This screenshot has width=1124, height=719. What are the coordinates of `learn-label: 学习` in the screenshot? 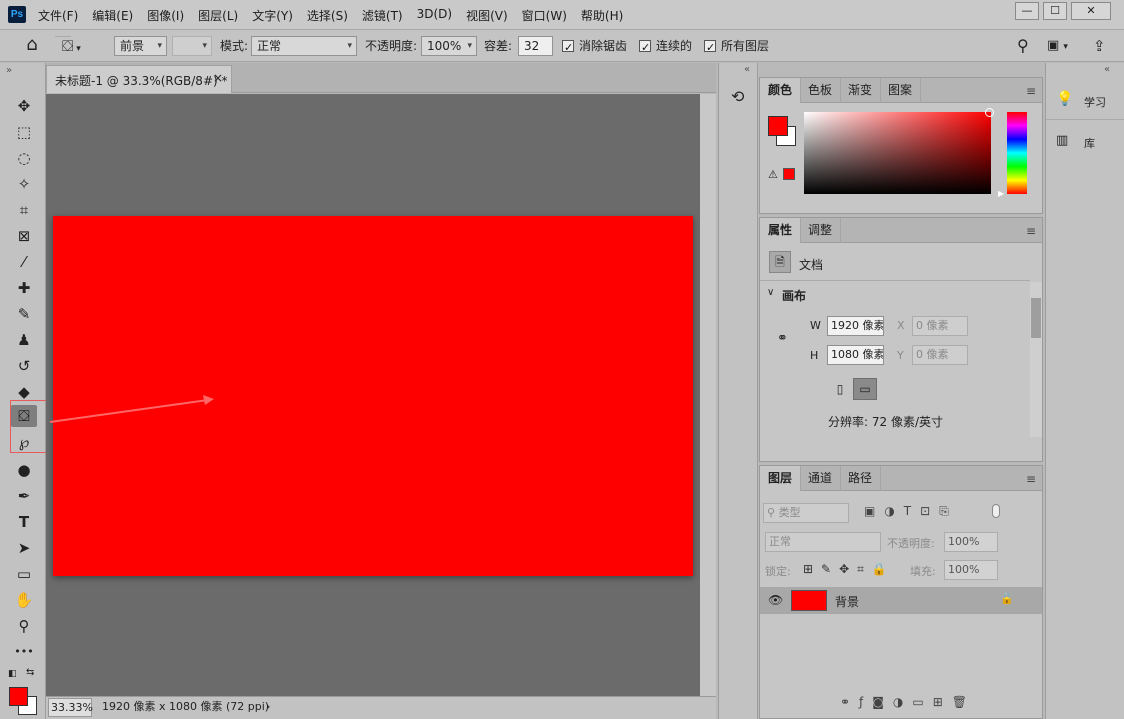 It's located at (1095, 102).